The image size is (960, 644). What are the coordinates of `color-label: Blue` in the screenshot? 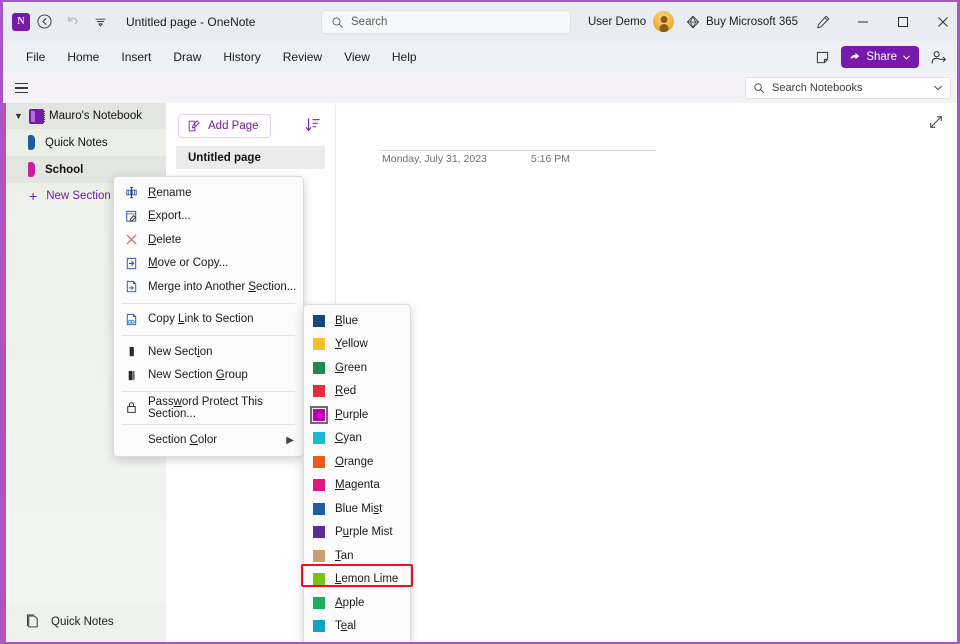 It's located at (347, 320).